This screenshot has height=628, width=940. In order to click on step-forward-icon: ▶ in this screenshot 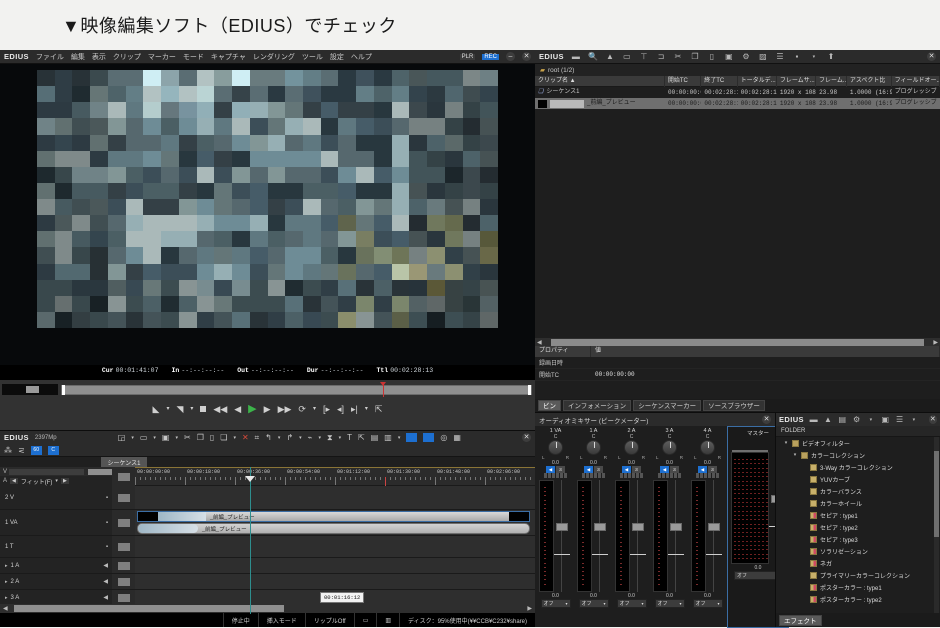, I will do `click(267, 409)`.